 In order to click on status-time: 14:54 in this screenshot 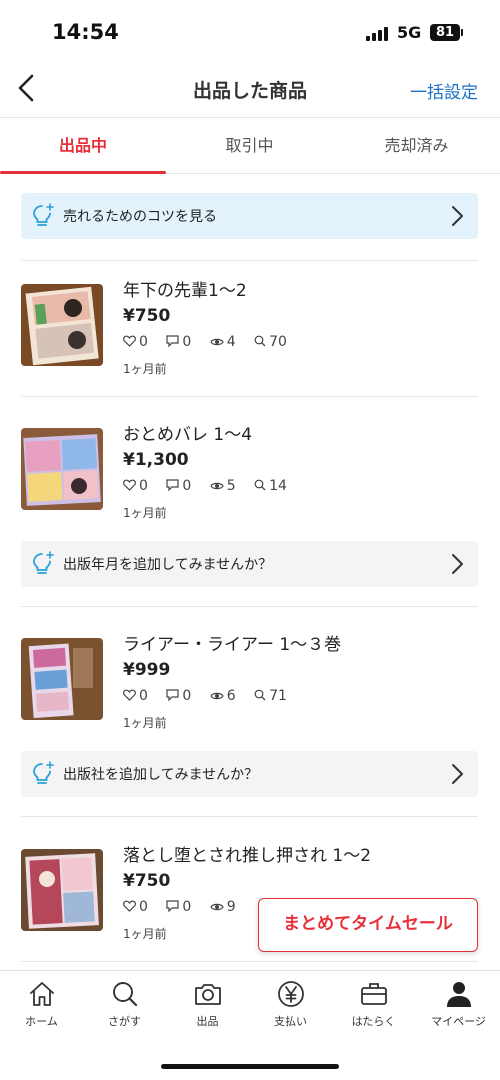, I will do `click(85, 32)`.